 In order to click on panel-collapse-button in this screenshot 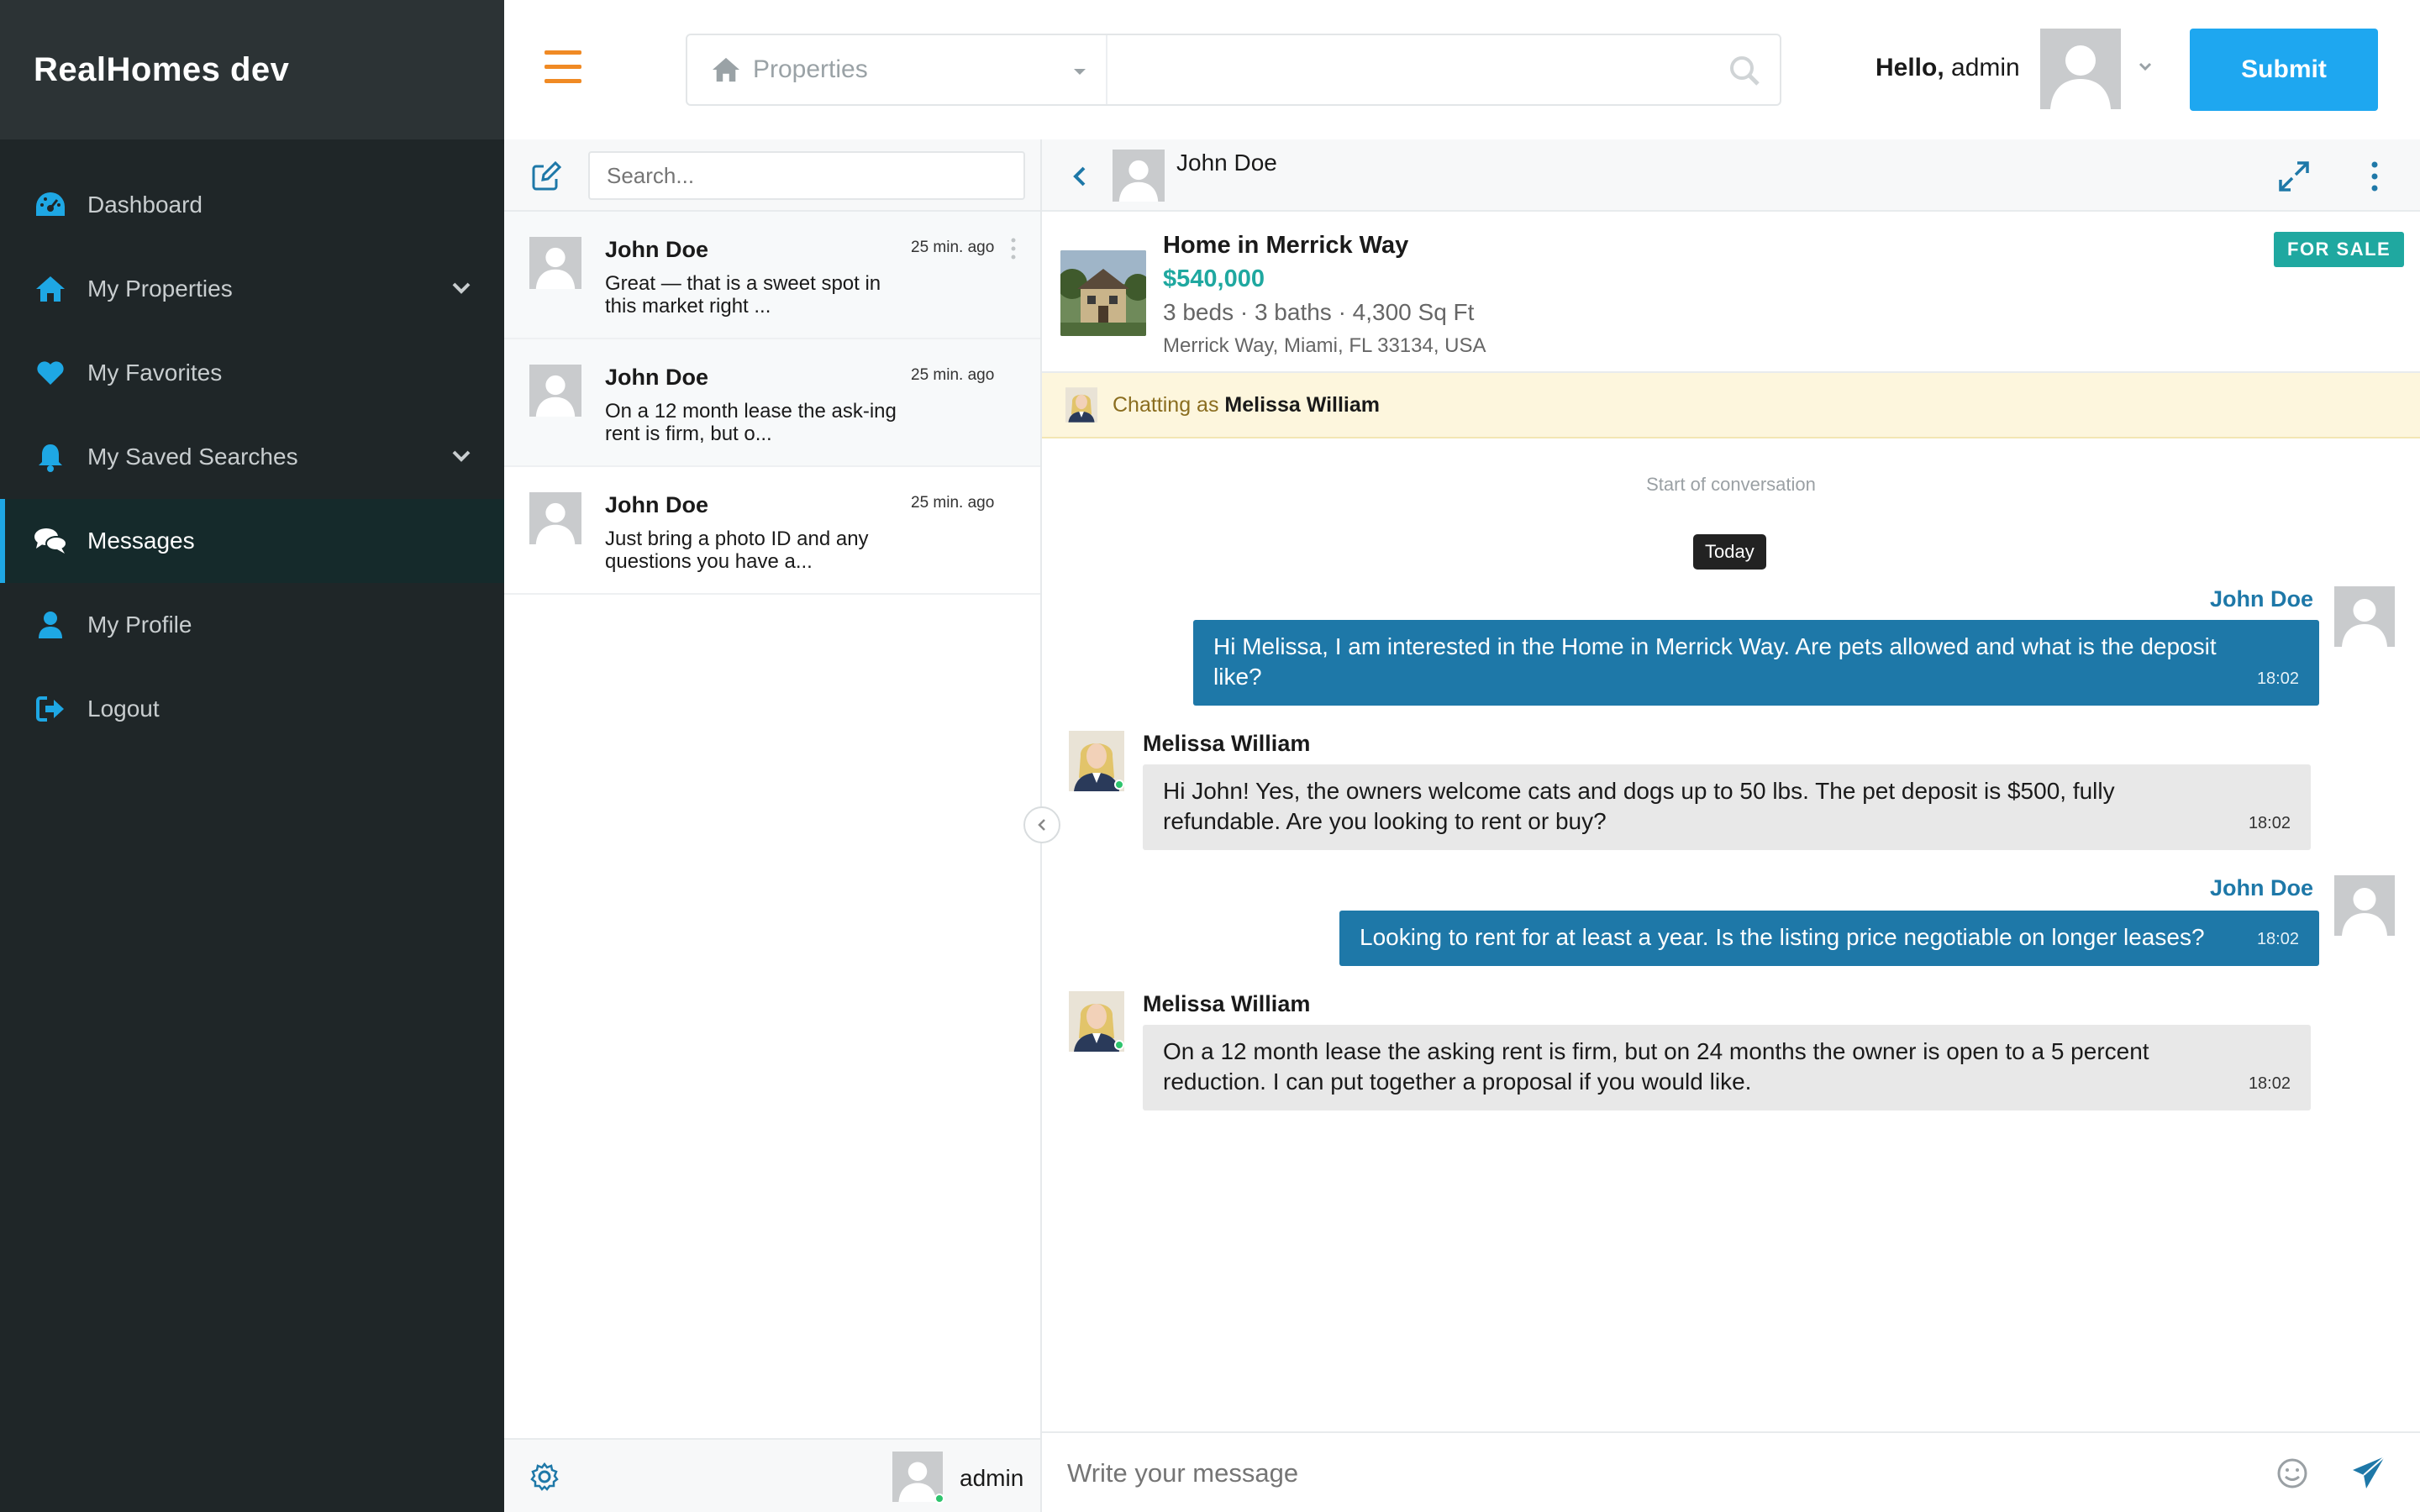, I will do `click(1042, 824)`.